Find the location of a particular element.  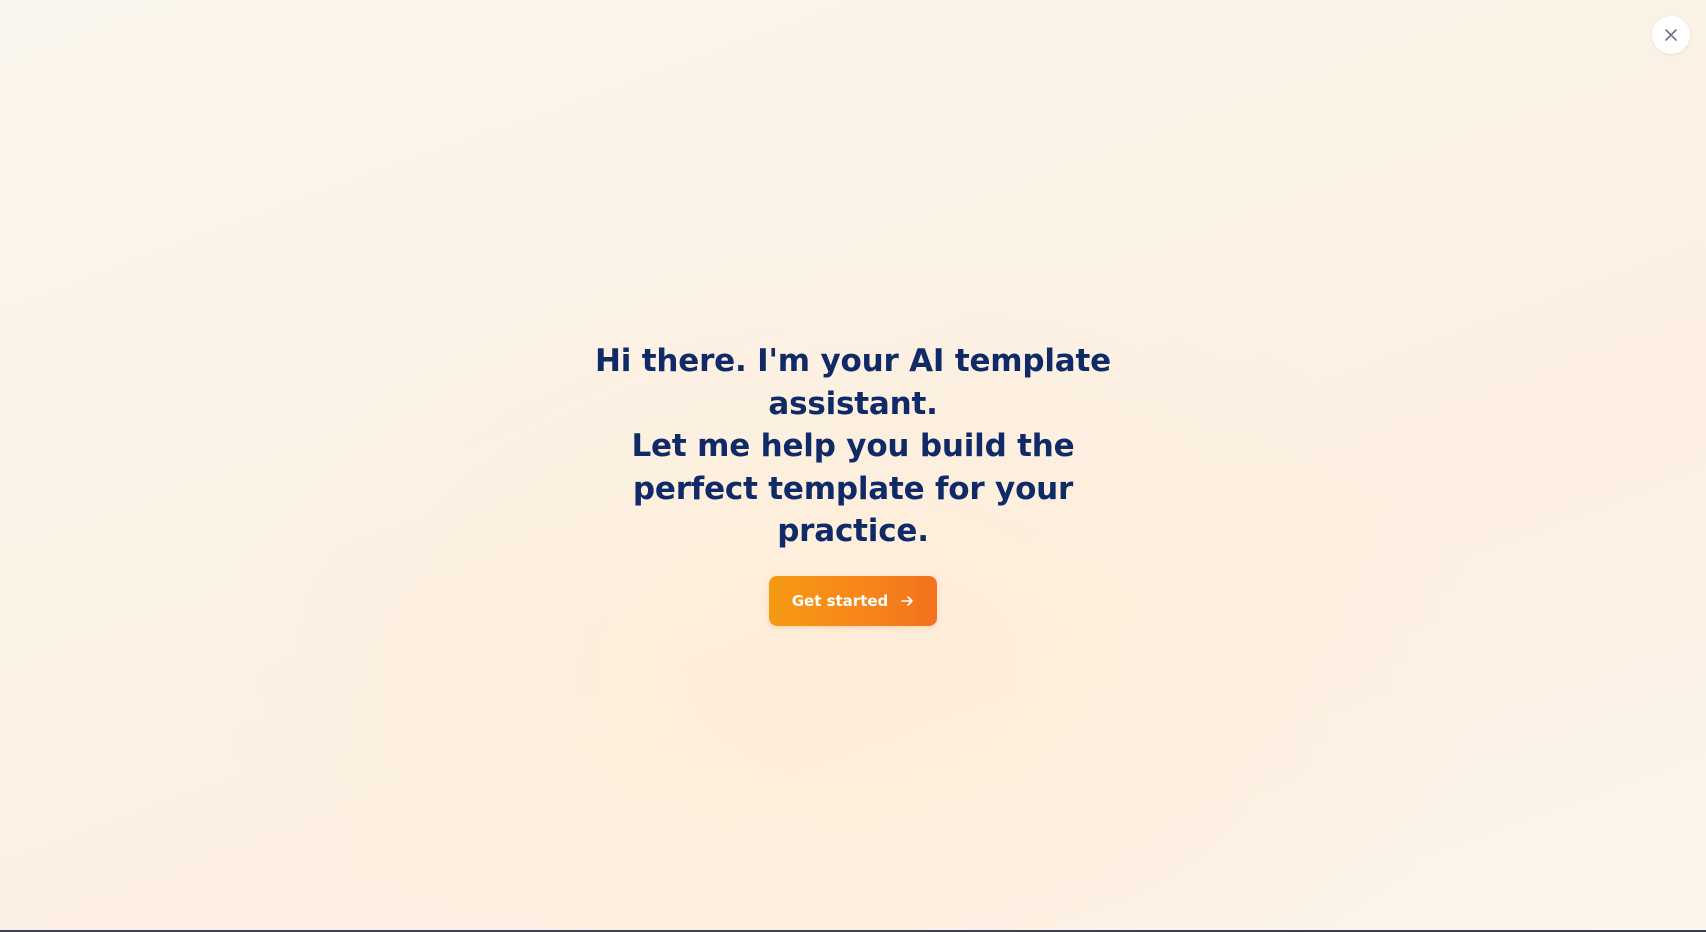

get-started-button: Get started is located at coordinates (853, 600).